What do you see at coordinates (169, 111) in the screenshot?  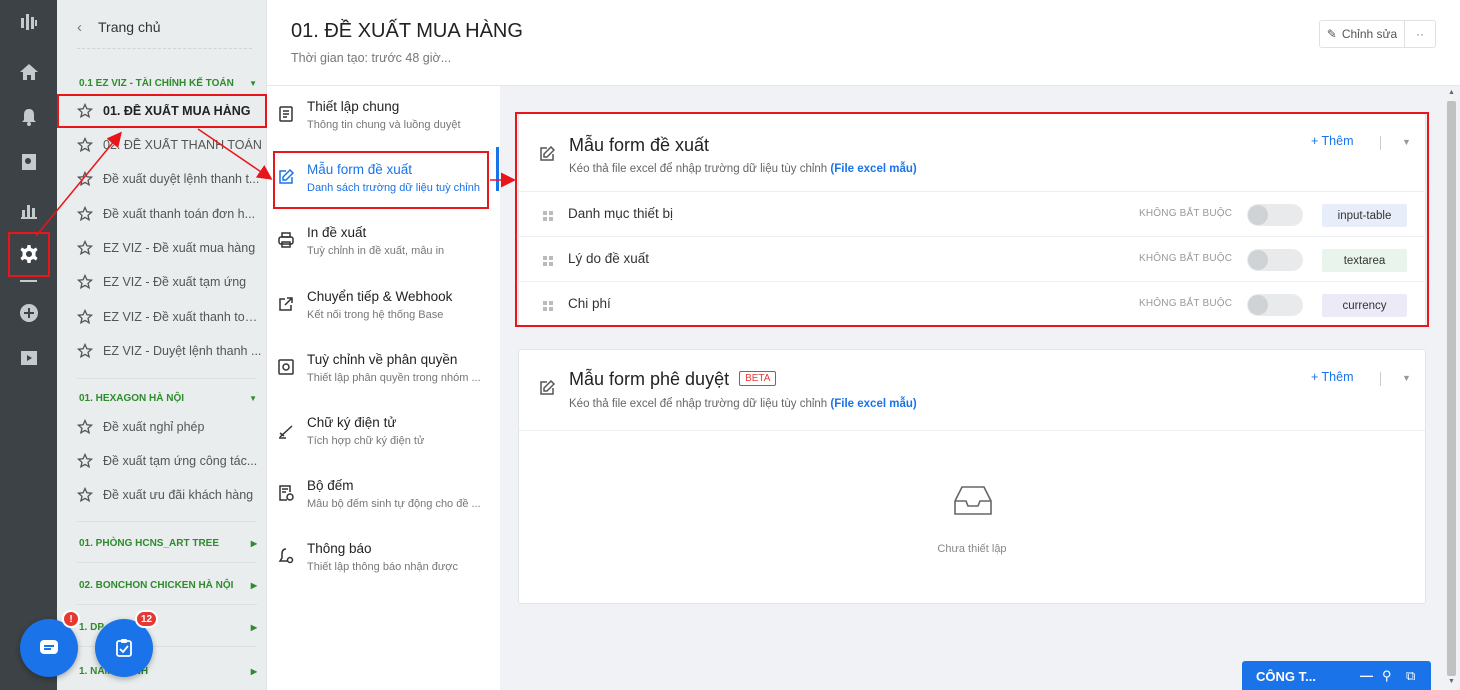 I see `sidebar-item-de-xuat-mua-hang: 01. ĐỀ XUẤT MUA HÀNG` at bounding box center [169, 111].